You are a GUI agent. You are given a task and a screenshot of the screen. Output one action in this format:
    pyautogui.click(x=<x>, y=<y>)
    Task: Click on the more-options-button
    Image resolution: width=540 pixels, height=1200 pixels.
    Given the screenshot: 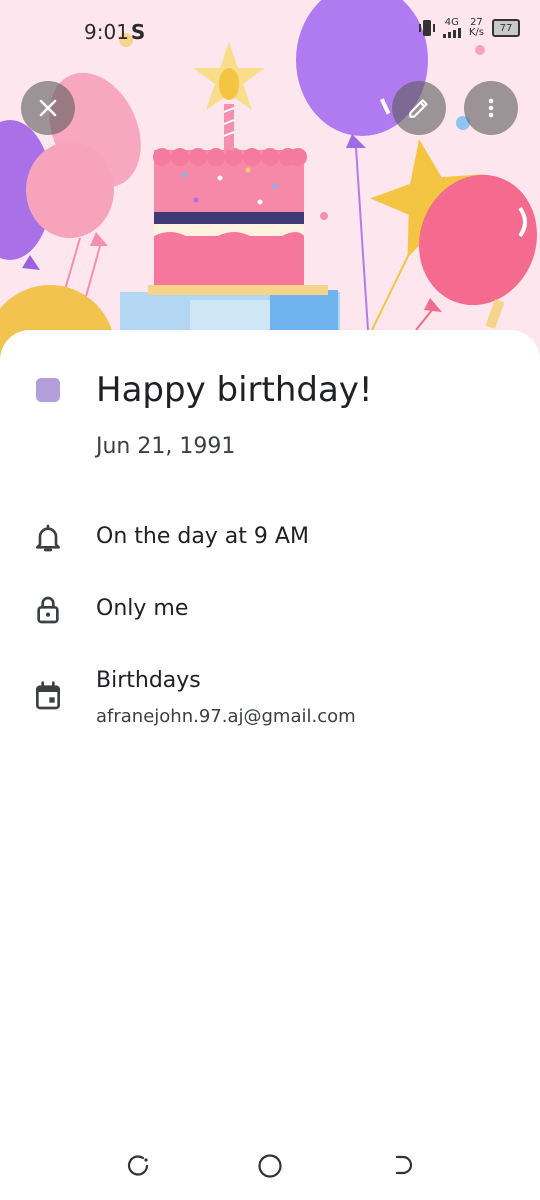 What is the action you would take?
    pyautogui.click(x=491, y=108)
    